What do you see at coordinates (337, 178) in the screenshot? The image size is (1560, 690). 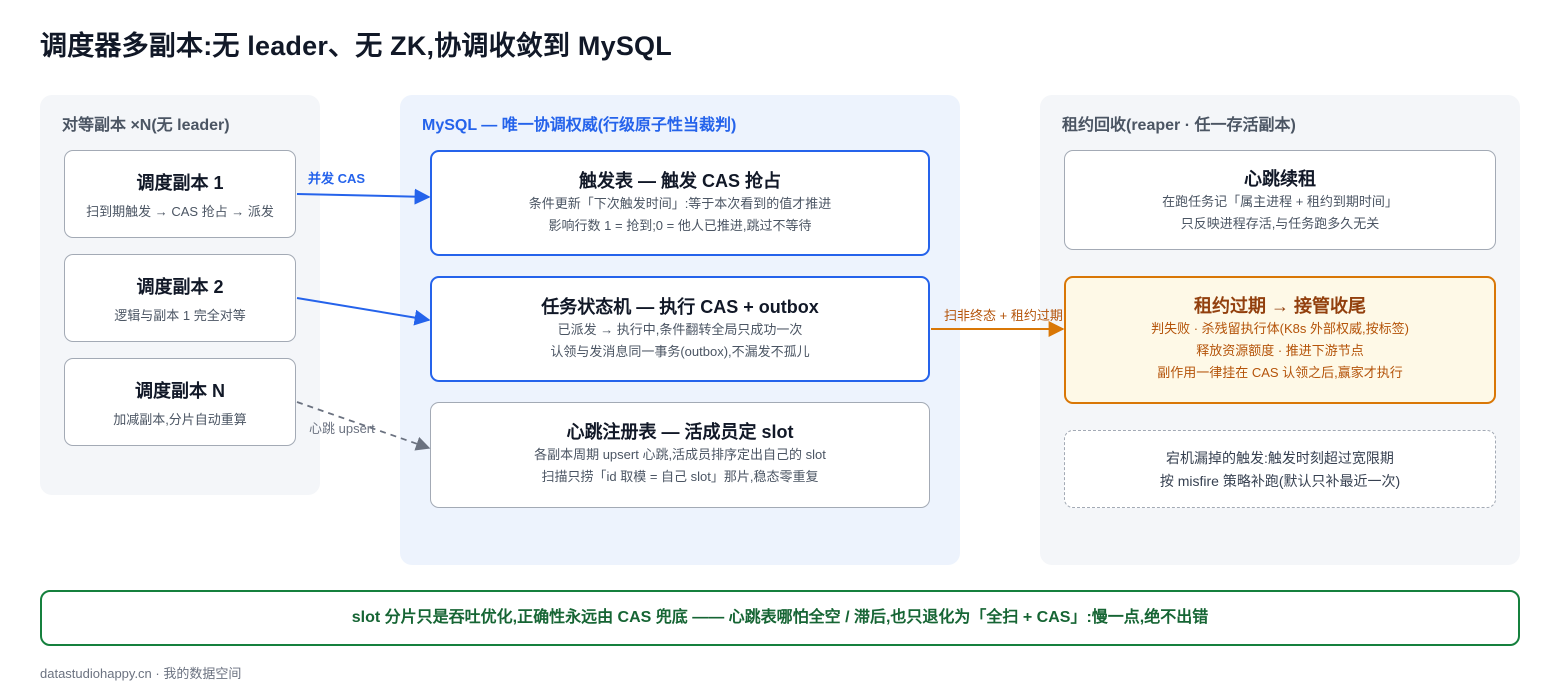 I see `edge-label-concurrent-cas: 并发 CAS` at bounding box center [337, 178].